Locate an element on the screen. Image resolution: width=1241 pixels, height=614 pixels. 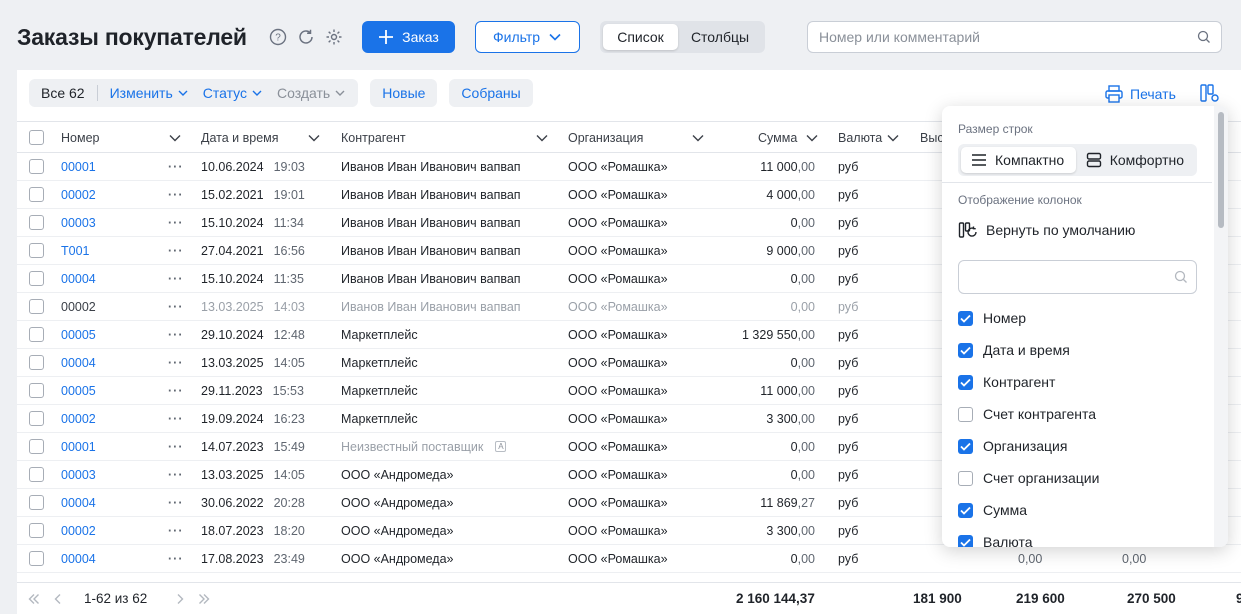
row-size-compact: Компактно is located at coordinates (1018, 160).